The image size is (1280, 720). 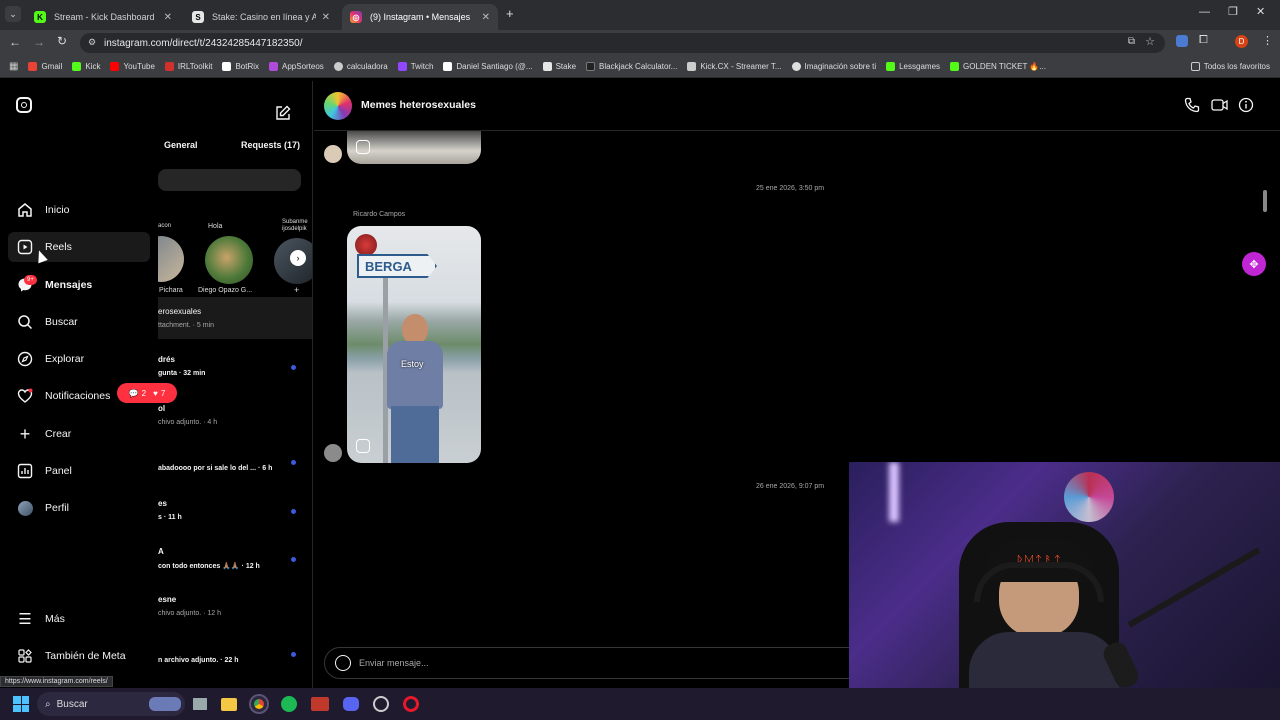 What do you see at coordinates (240, 66) in the screenshot?
I see `bookmark: BotRix` at bounding box center [240, 66].